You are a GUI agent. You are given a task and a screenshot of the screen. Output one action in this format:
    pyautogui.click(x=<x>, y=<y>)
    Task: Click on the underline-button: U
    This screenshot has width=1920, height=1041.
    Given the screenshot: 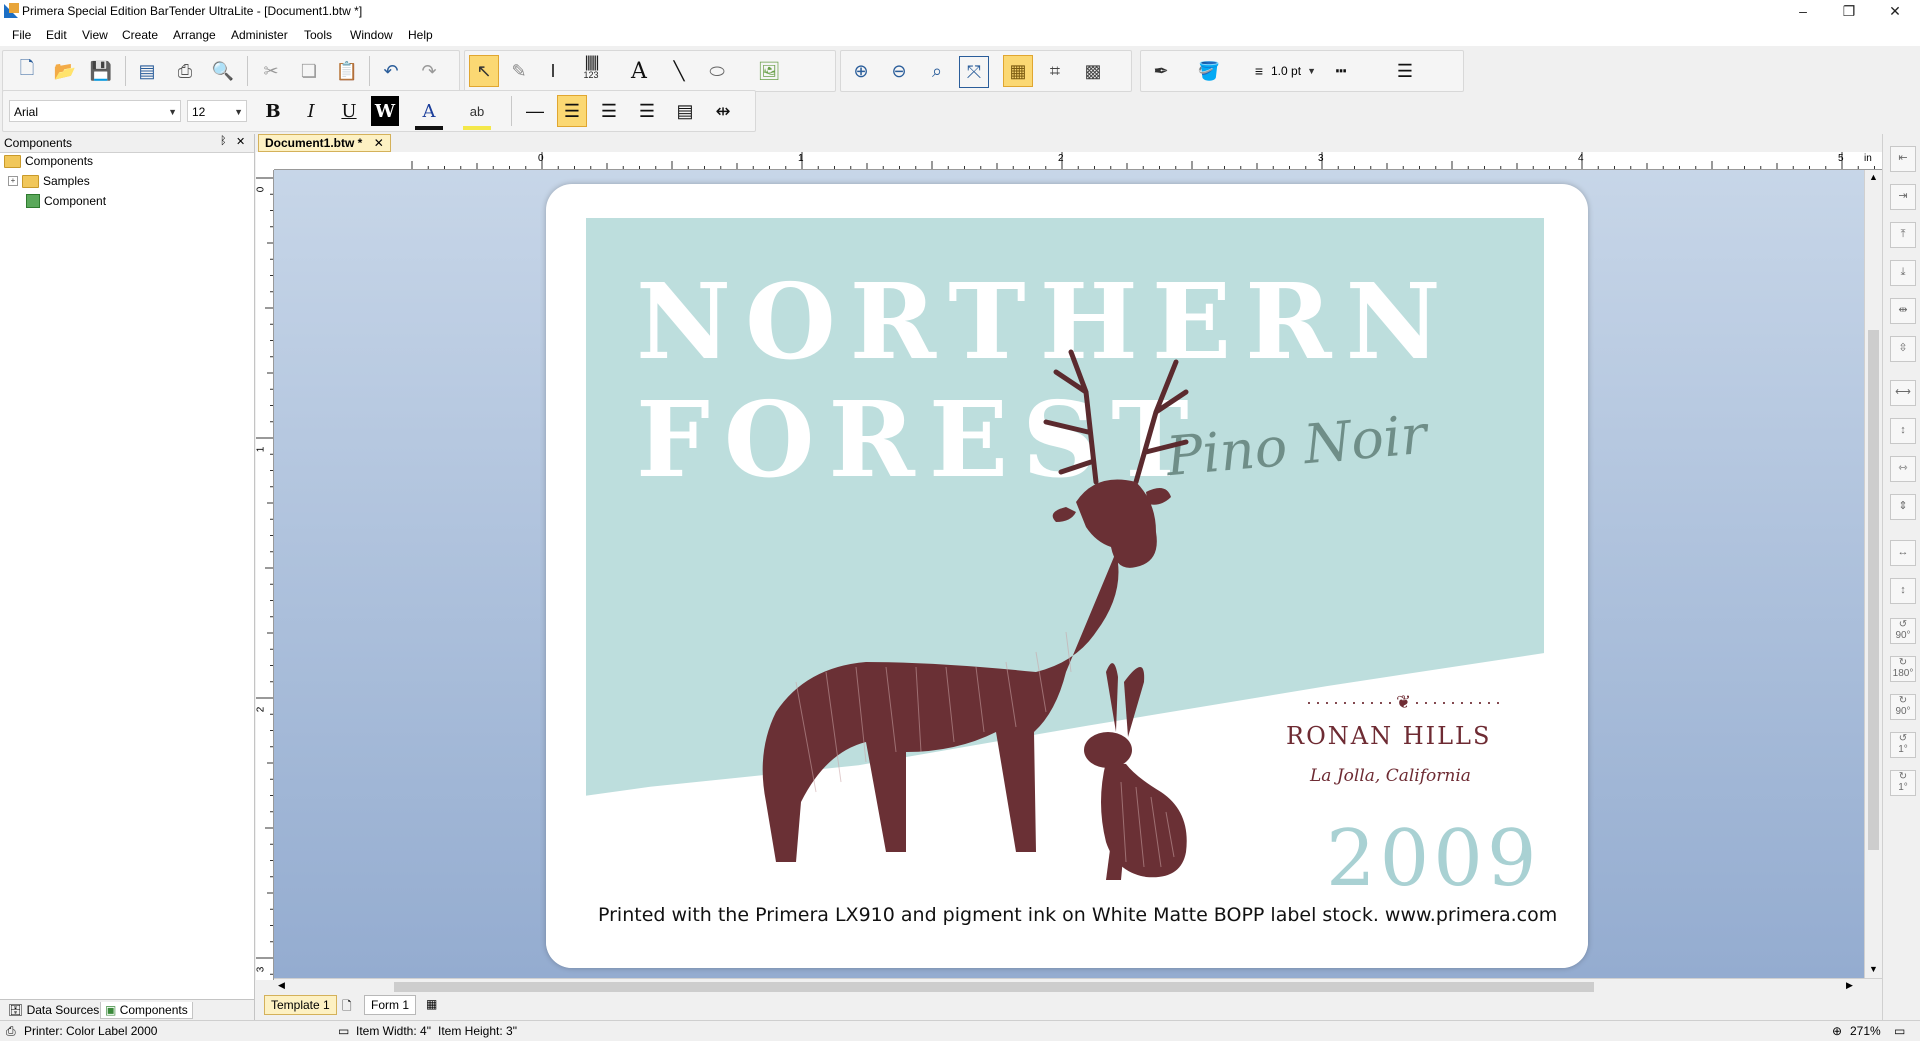 What is the action you would take?
    pyautogui.click(x=349, y=111)
    